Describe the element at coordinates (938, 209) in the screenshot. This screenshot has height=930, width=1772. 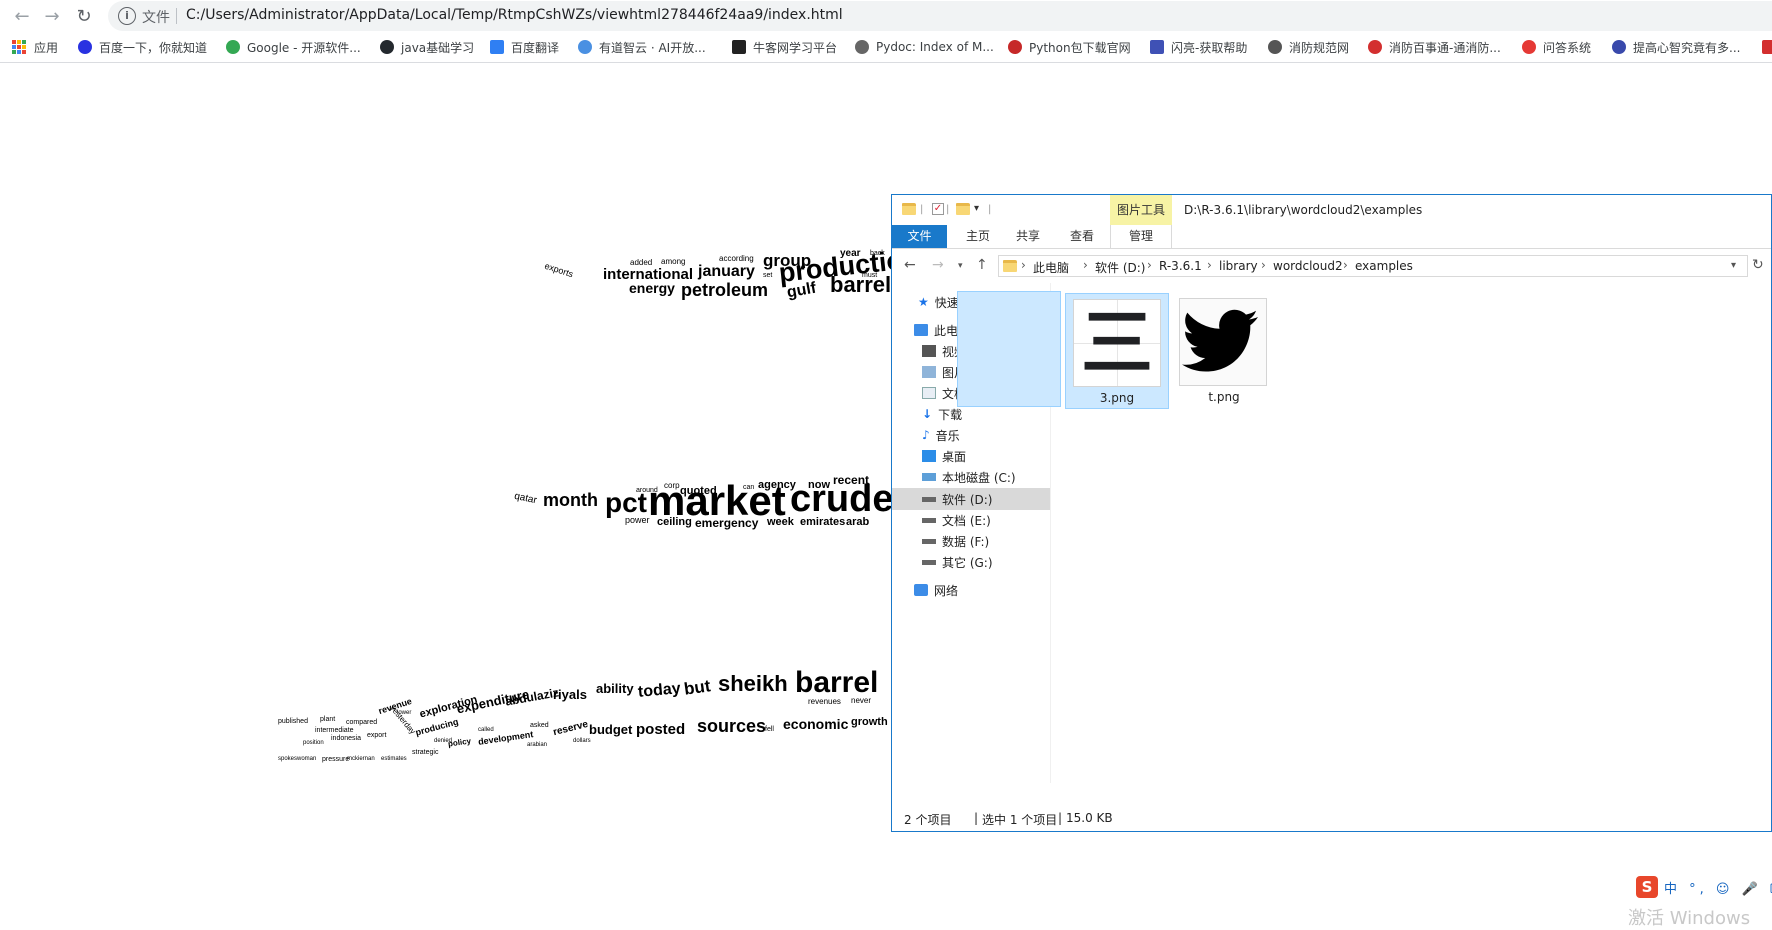
I see `properties-icon: ✓` at that location.